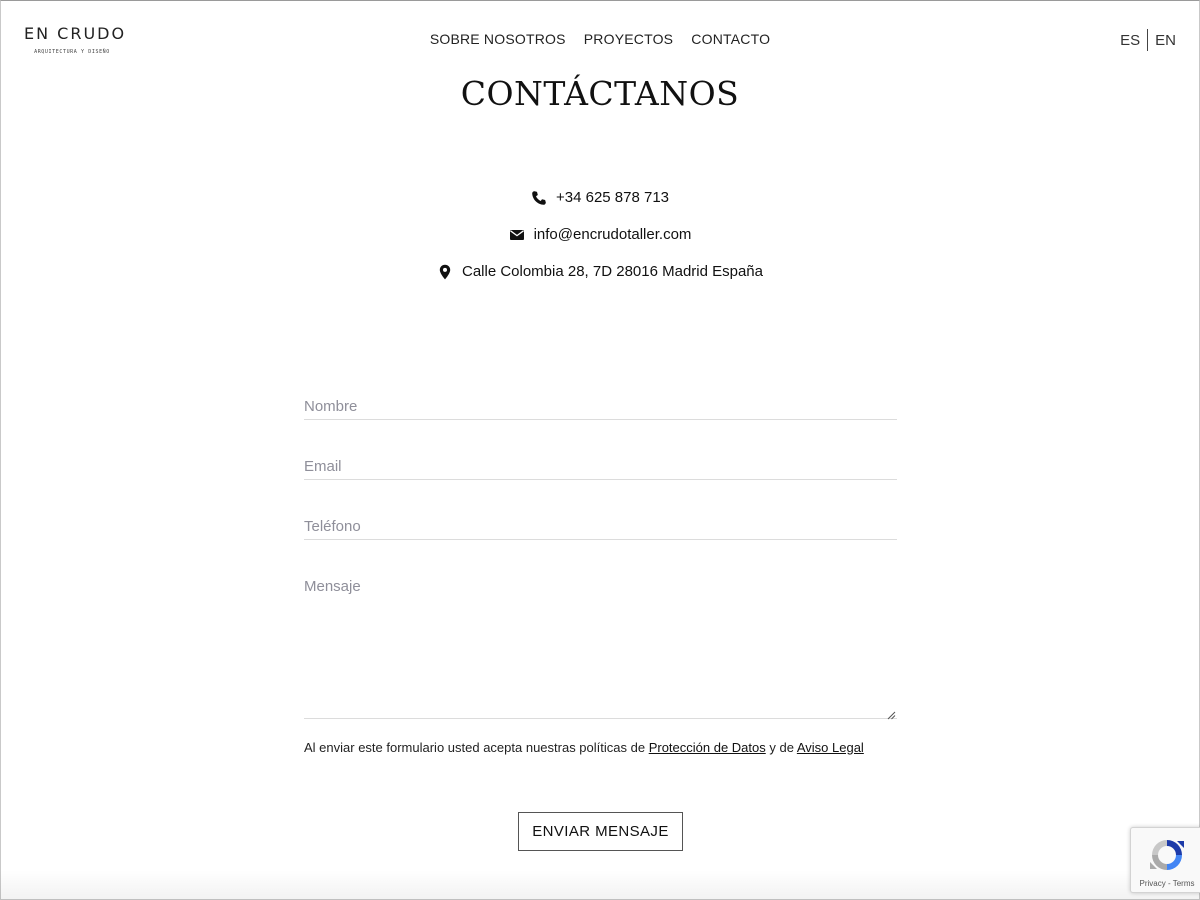 This screenshot has height=900, width=1200. I want to click on name-input, so click(600, 406).